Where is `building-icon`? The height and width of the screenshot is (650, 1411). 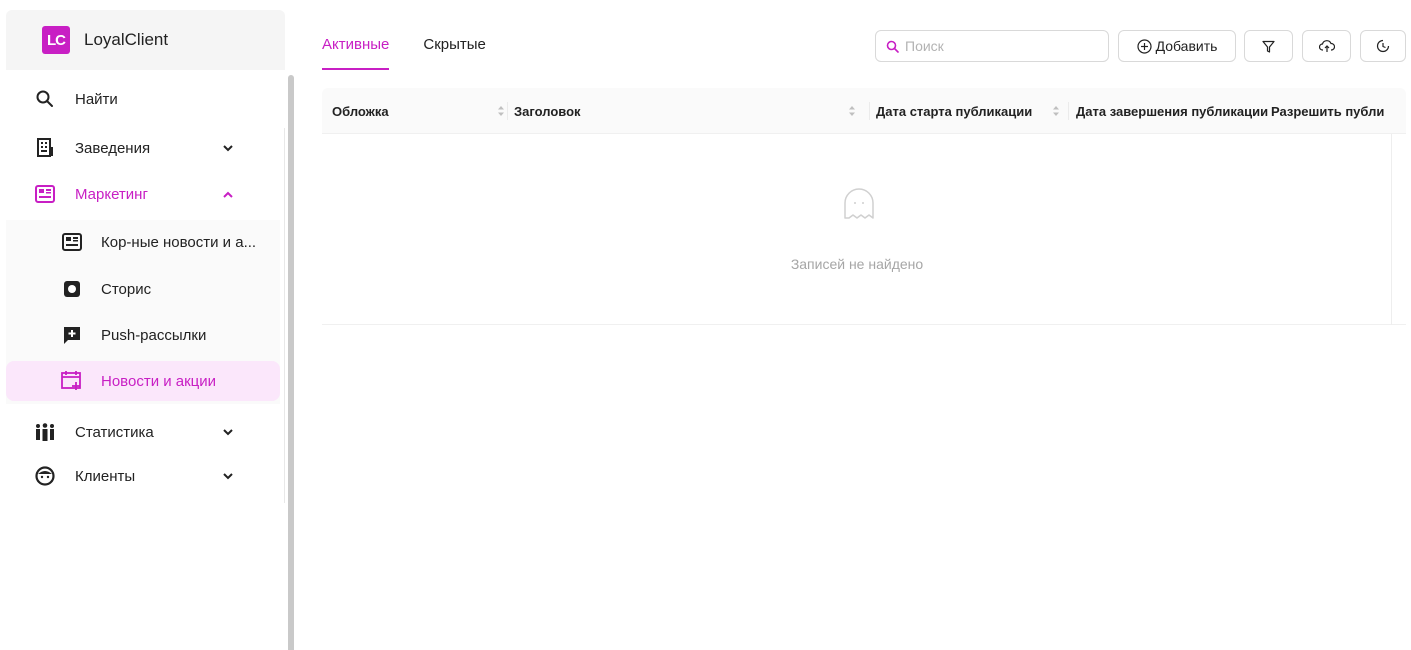
building-icon is located at coordinates (45, 148).